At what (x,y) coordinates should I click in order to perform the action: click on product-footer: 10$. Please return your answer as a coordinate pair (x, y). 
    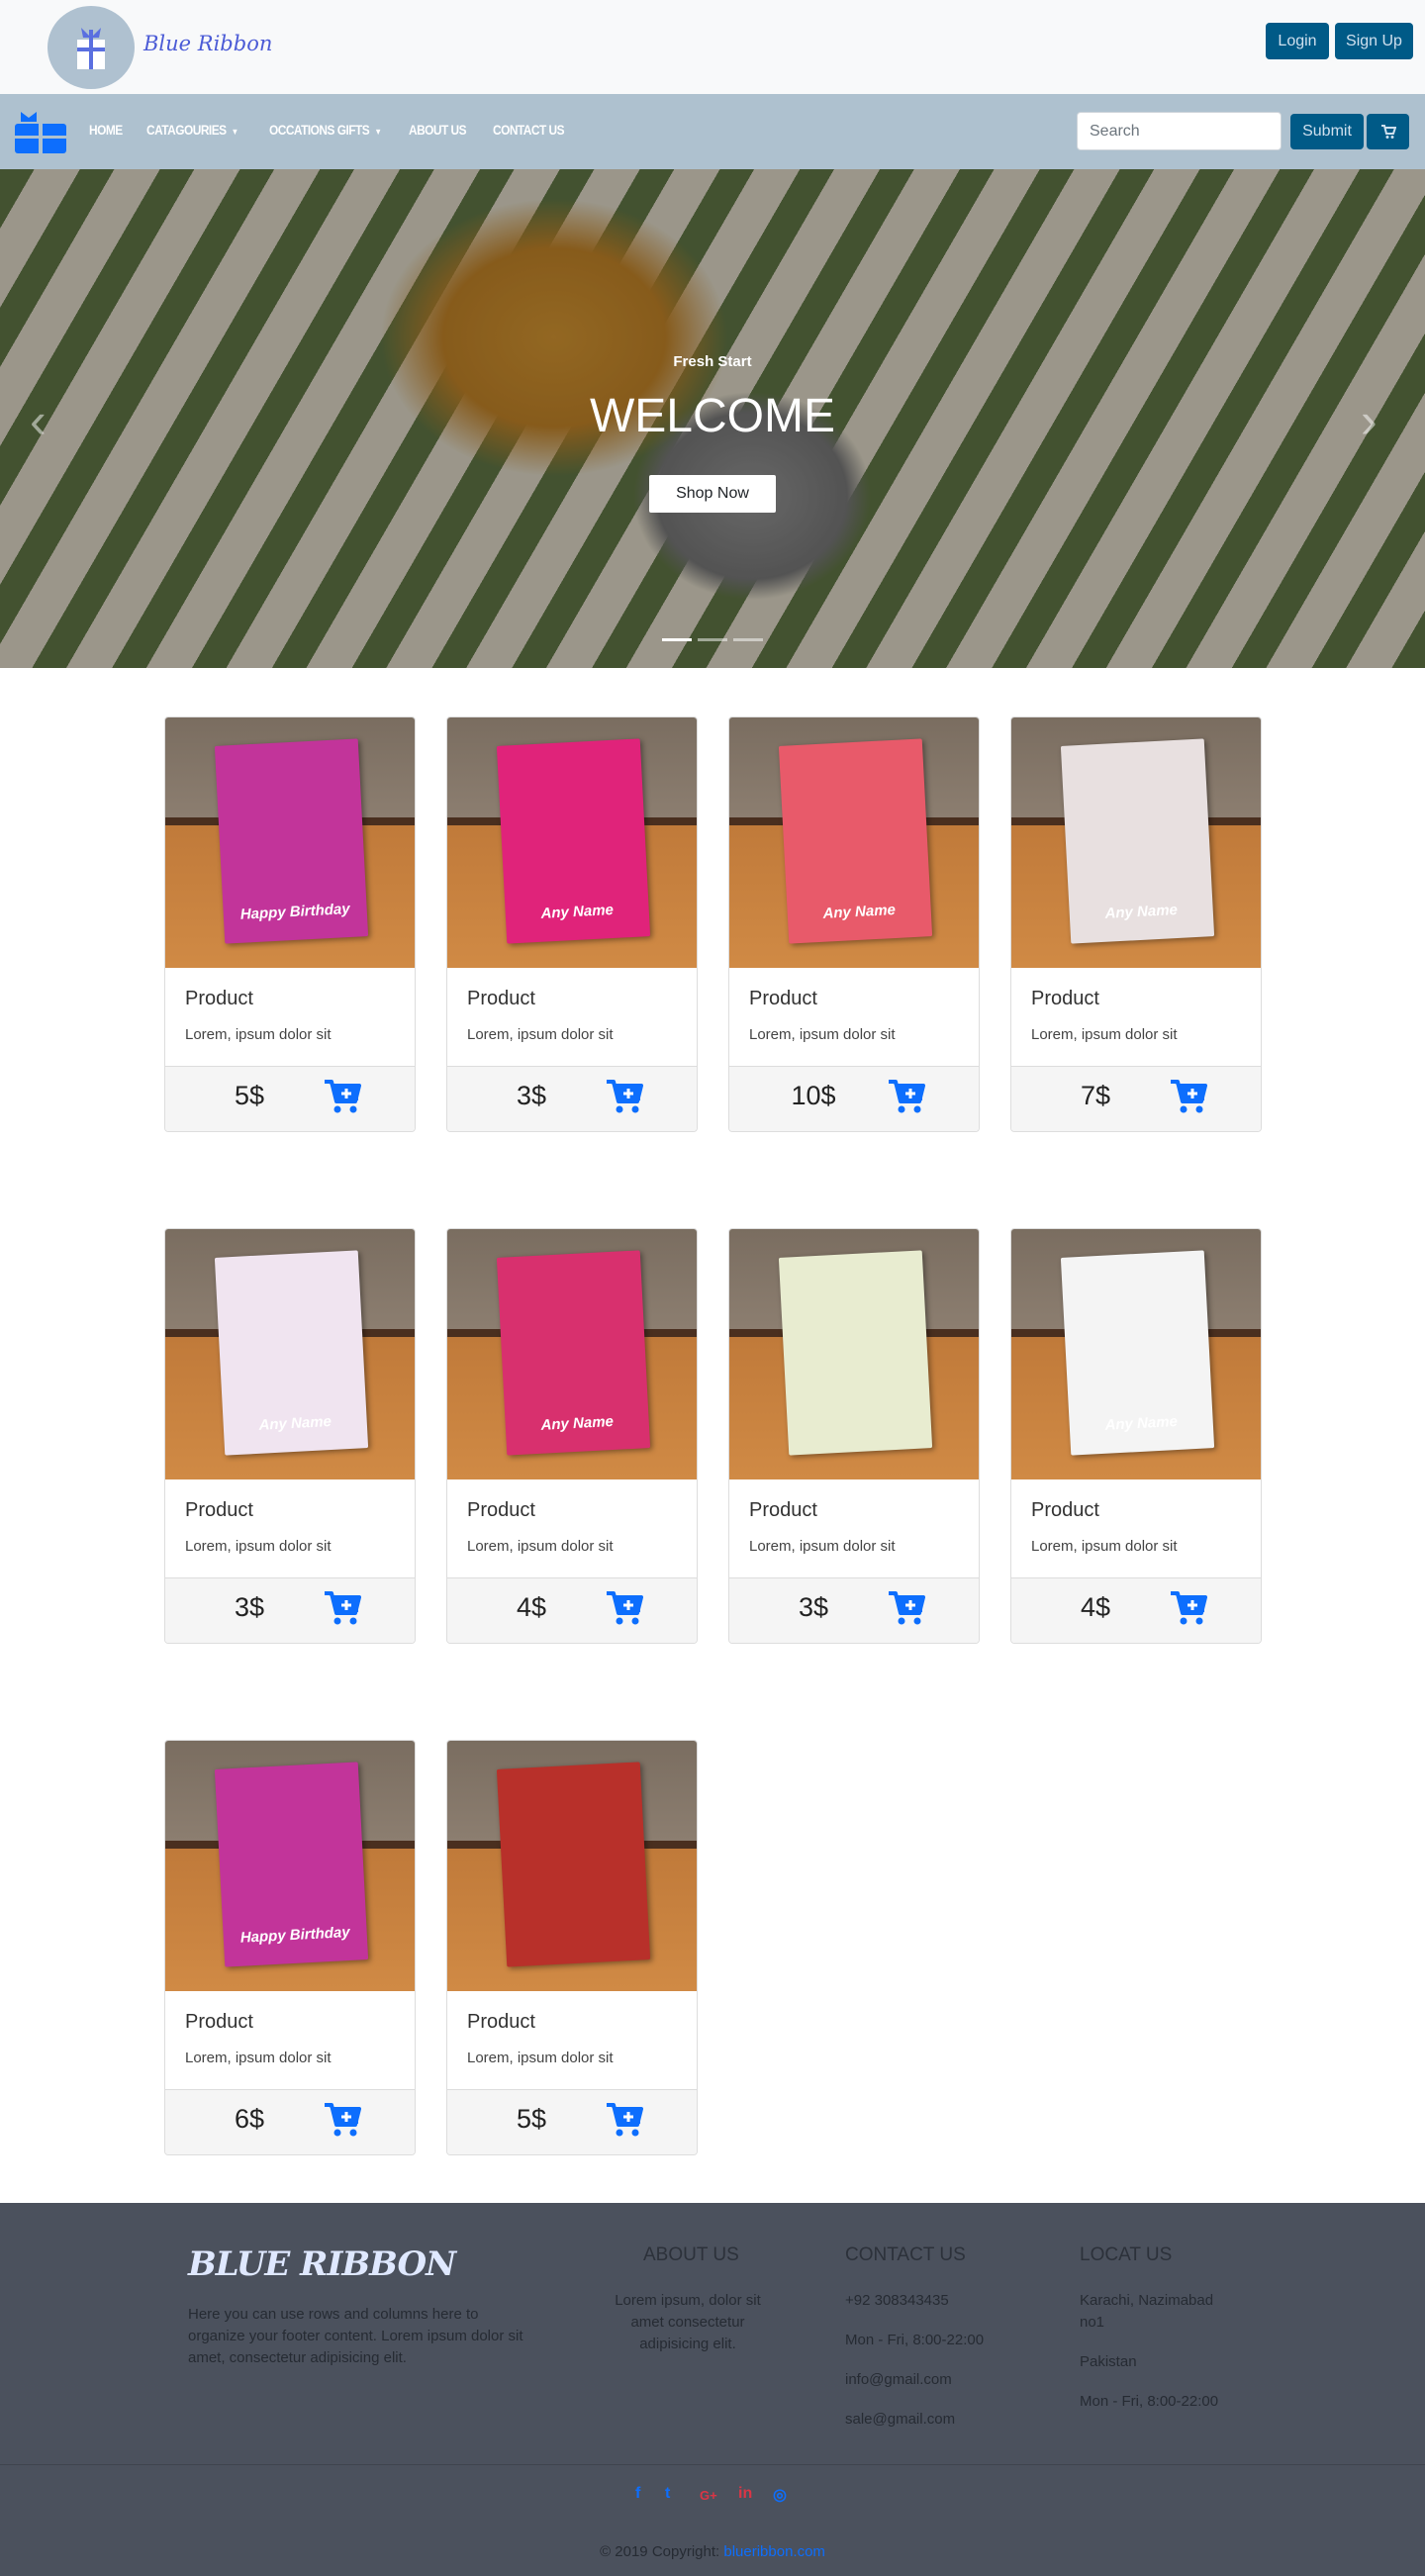
    Looking at the image, I should click on (854, 1098).